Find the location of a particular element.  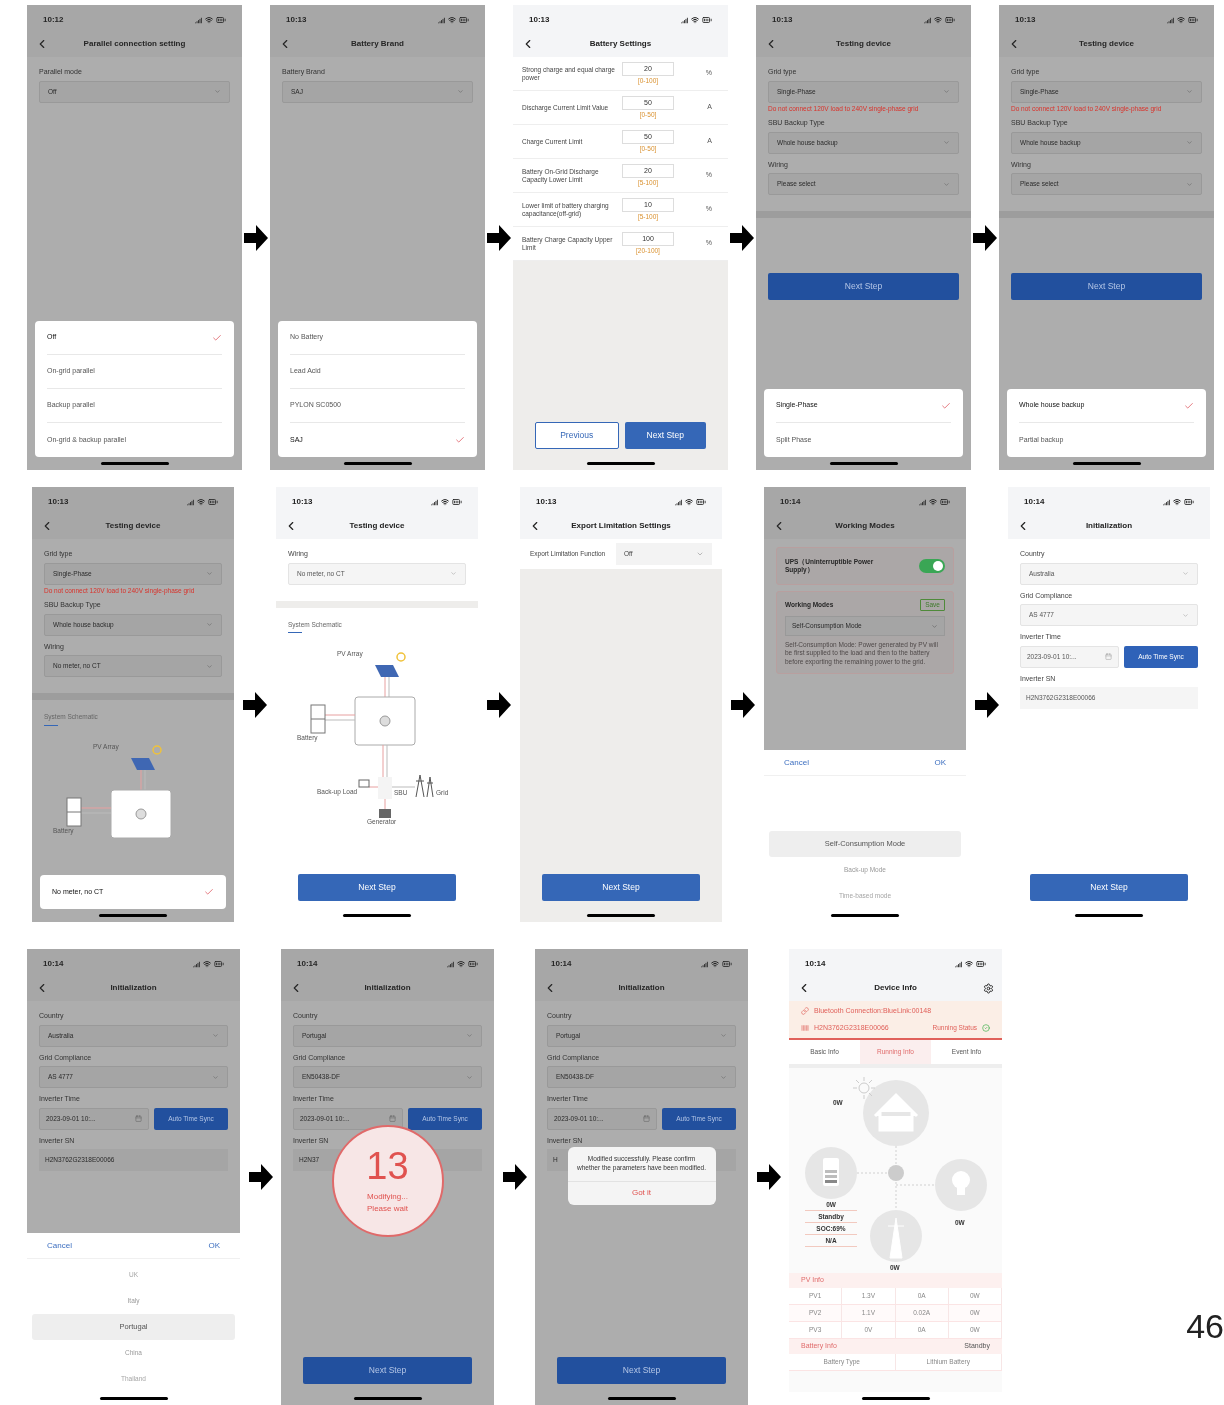

status-time: 10:12 is located at coordinates (53, 20).